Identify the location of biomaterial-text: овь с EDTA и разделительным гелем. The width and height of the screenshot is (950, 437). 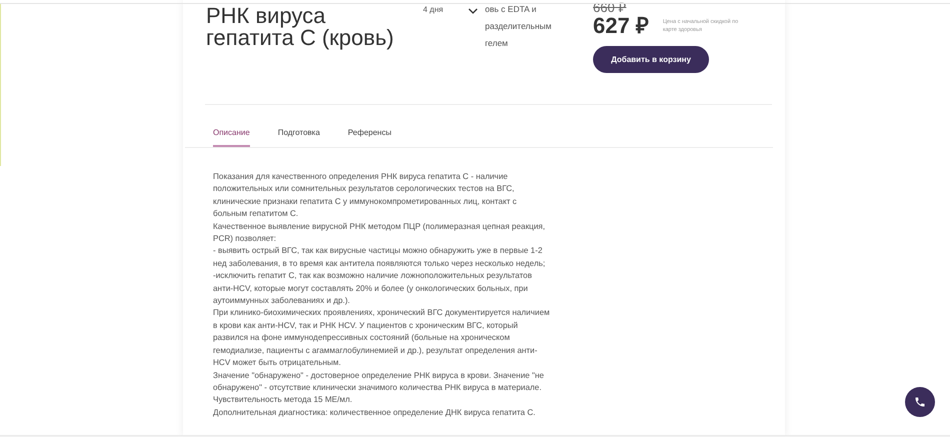
(518, 26).